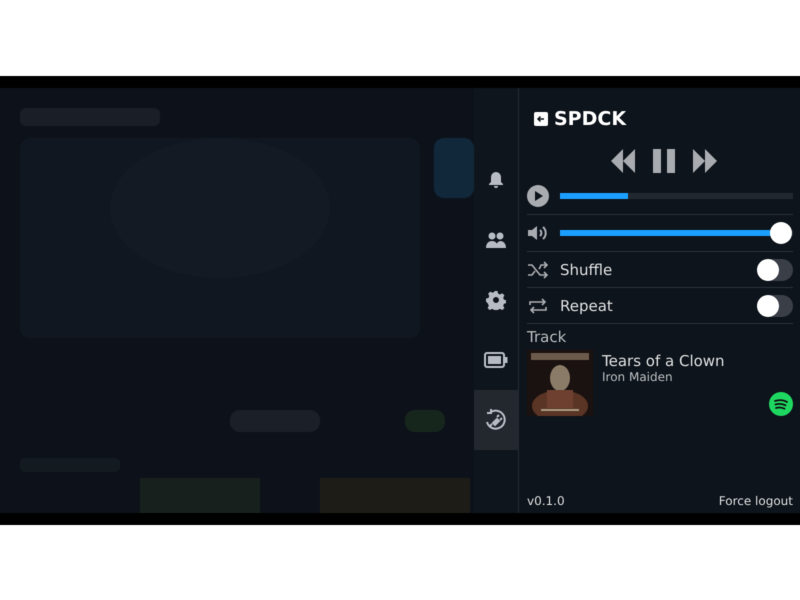  What do you see at coordinates (664, 161) in the screenshot?
I see `pause-icon` at bounding box center [664, 161].